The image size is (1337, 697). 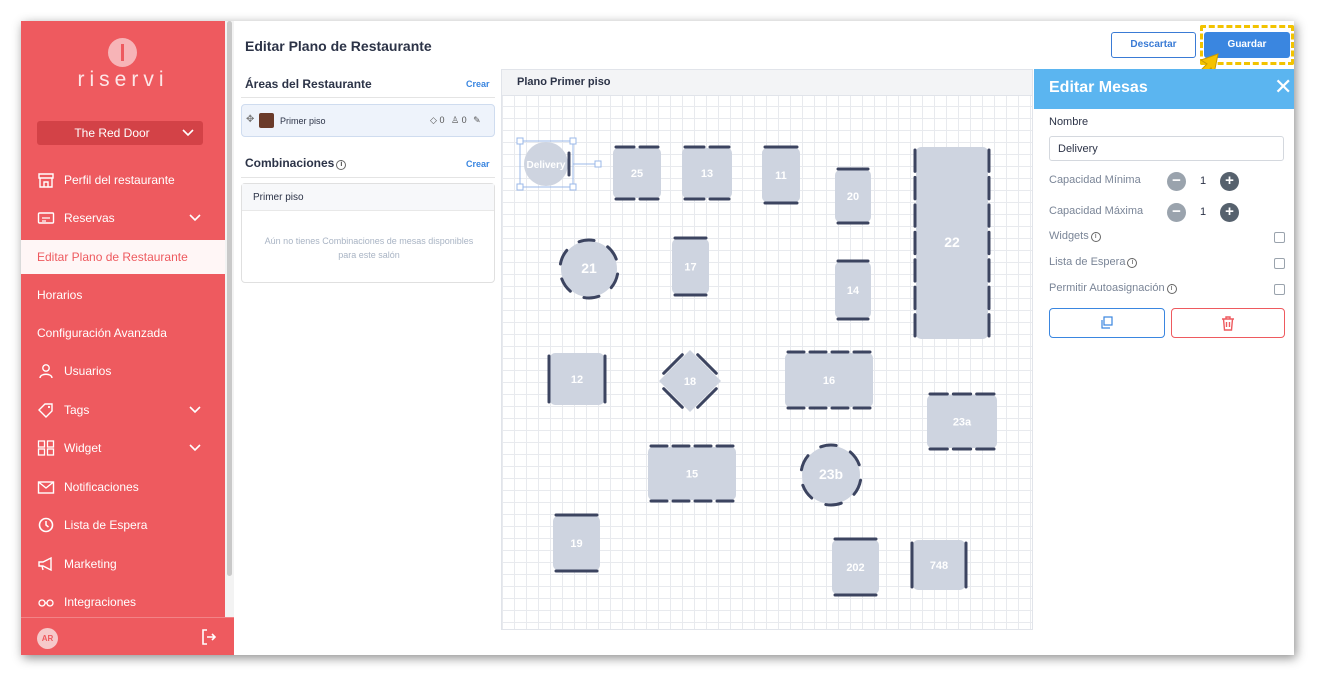 What do you see at coordinates (477, 120) in the screenshot?
I see `edit-icon: ✎` at bounding box center [477, 120].